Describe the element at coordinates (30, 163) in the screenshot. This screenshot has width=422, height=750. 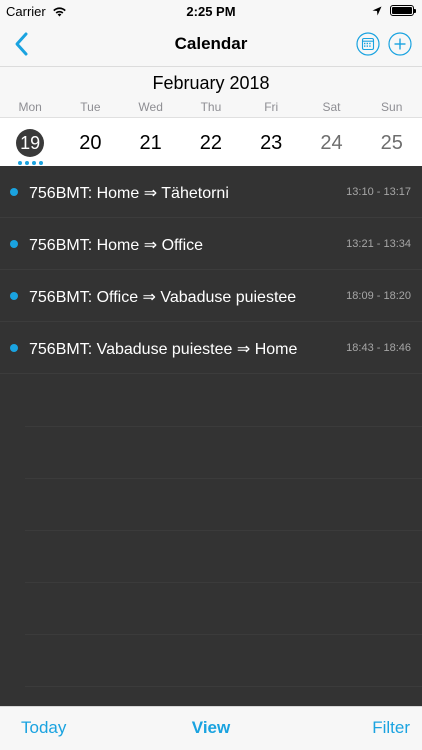
I see `event-indicator-dots` at that location.